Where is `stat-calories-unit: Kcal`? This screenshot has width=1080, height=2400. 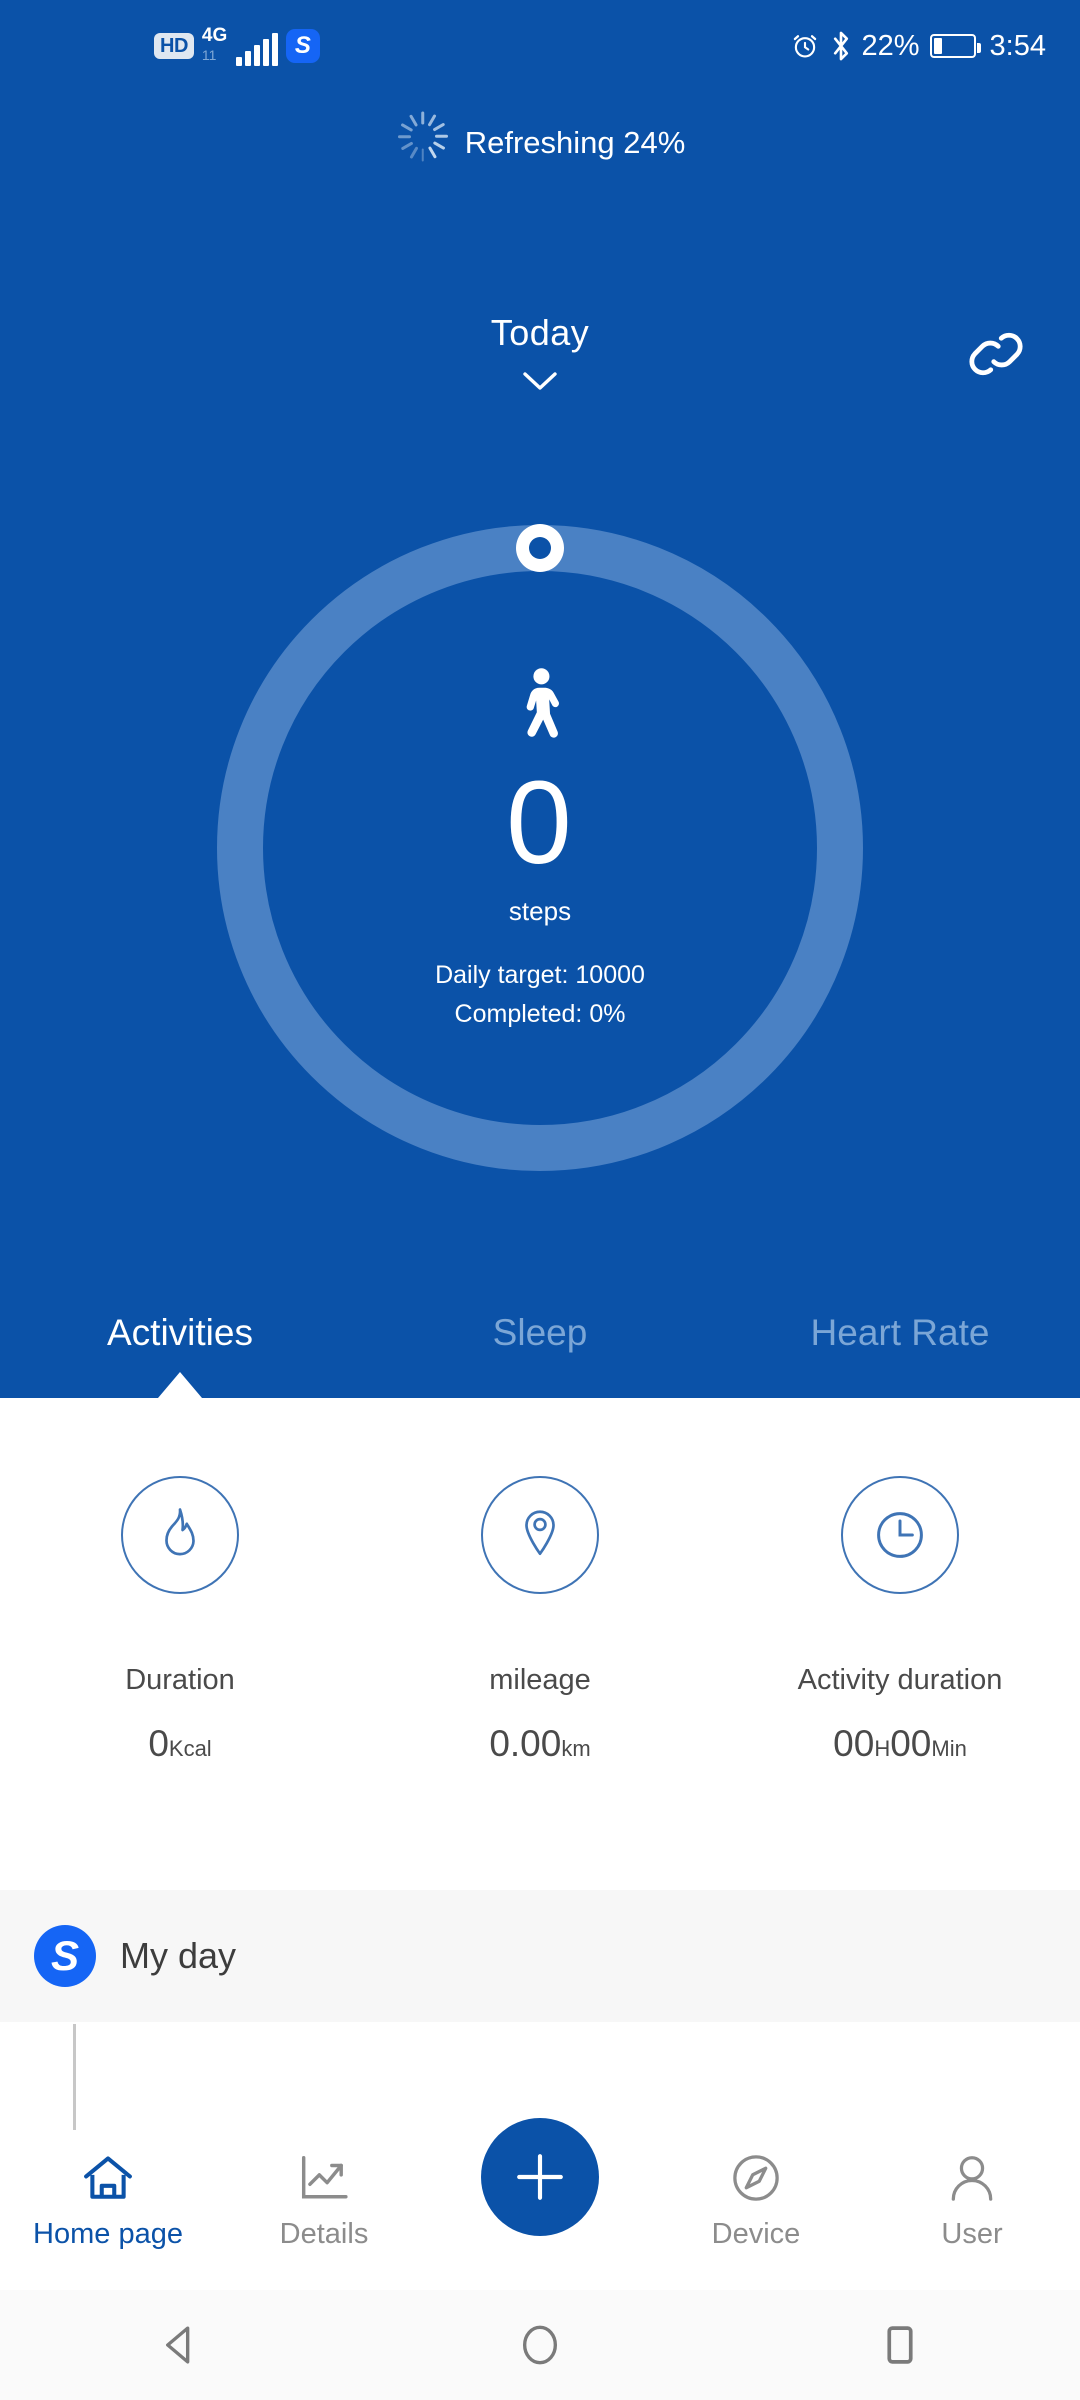
stat-calories-unit: Kcal is located at coordinates (190, 1748).